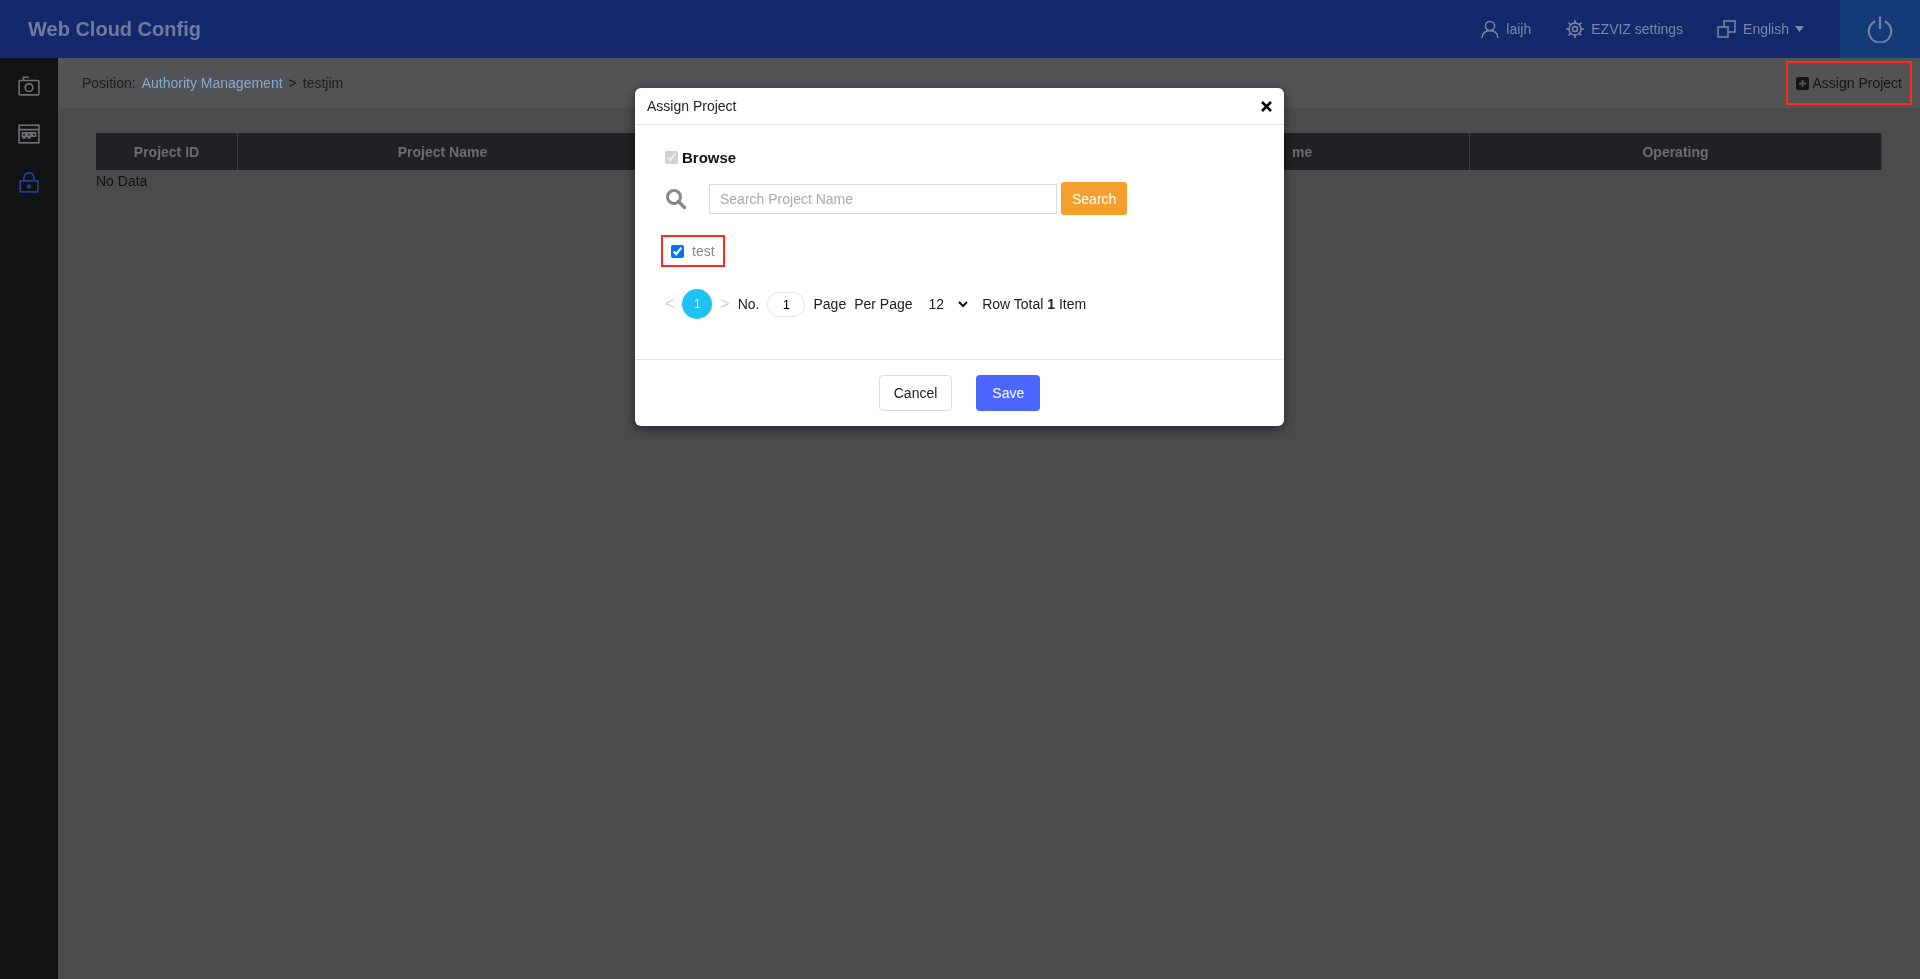  What do you see at coordinates (1094, 198) in the screenshot?
I see `search-button: Search` at bounding box center [1094, 198].